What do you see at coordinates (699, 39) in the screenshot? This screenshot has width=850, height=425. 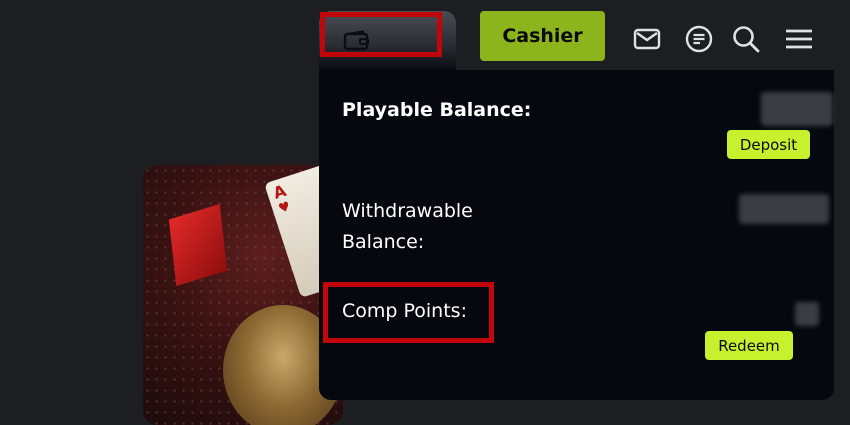 I see `chat-icon` at bounding box center [699, 39].